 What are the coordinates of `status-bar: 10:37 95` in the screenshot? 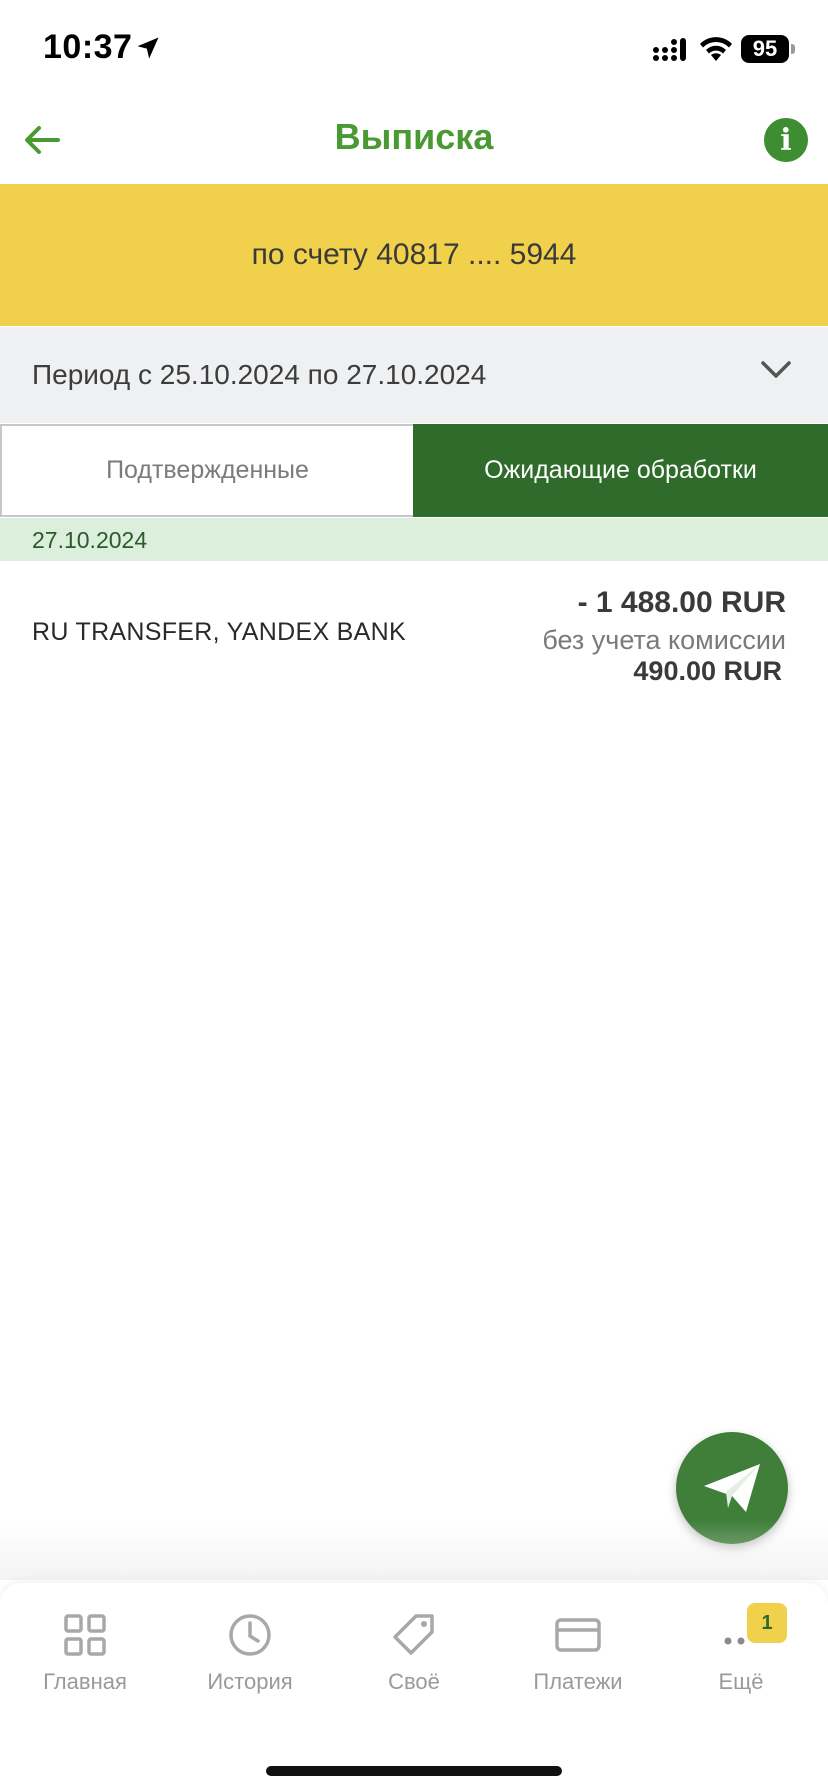 It's located at (414, 50).